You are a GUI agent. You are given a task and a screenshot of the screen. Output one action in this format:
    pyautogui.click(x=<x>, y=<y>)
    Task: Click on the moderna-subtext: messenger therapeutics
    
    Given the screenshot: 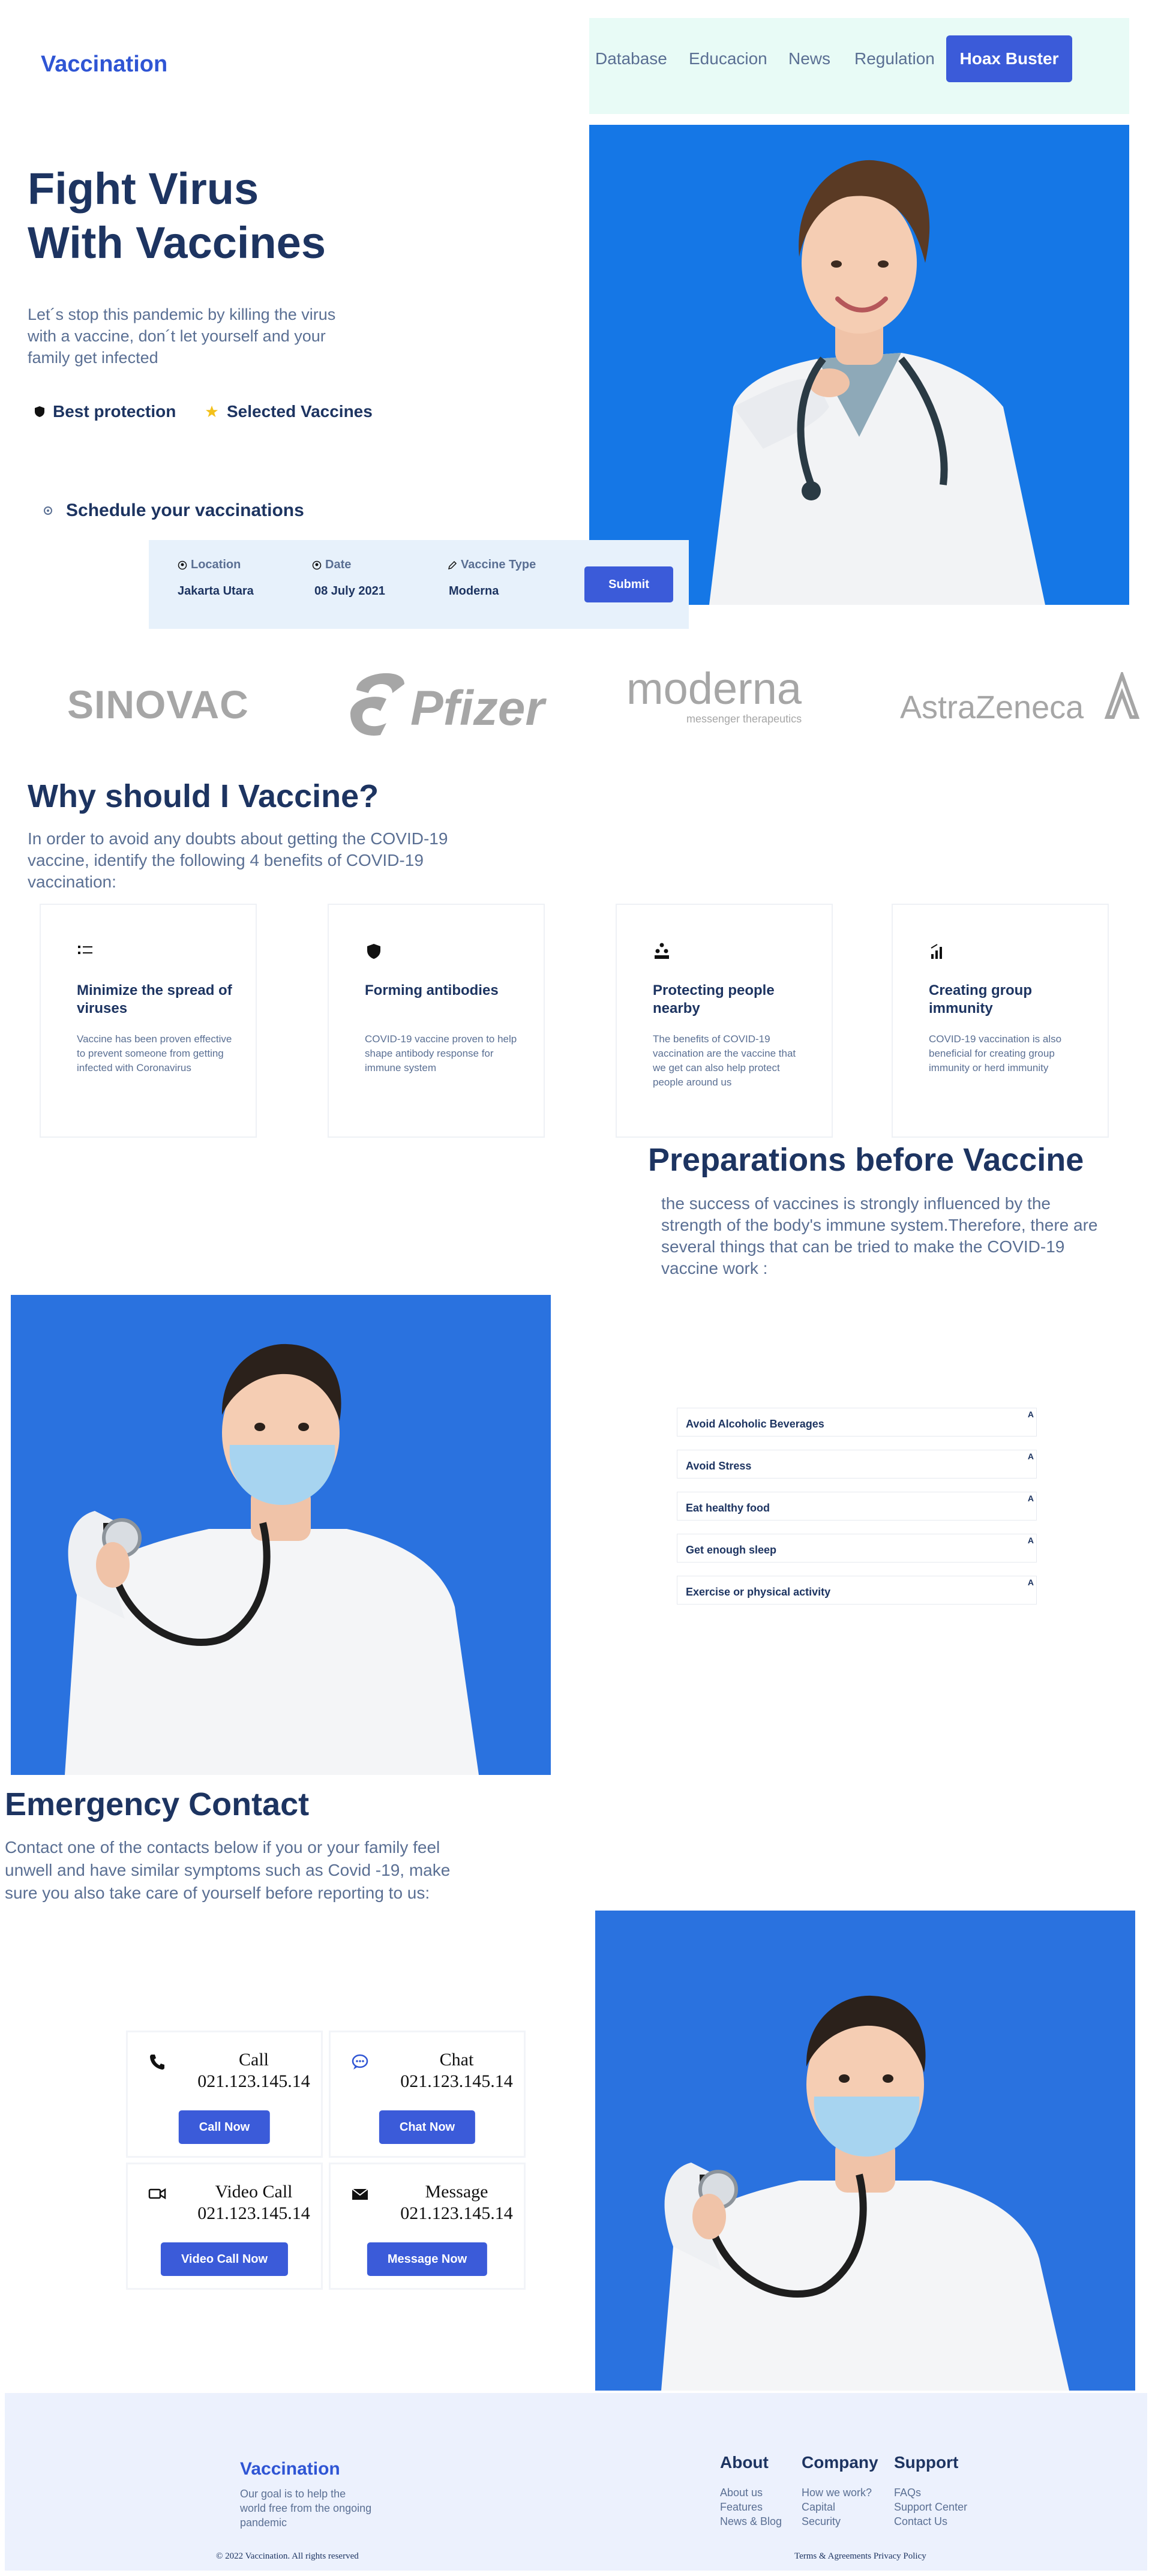 What is the action you would take?
    pyautogui.click(x=744, y=719)
    